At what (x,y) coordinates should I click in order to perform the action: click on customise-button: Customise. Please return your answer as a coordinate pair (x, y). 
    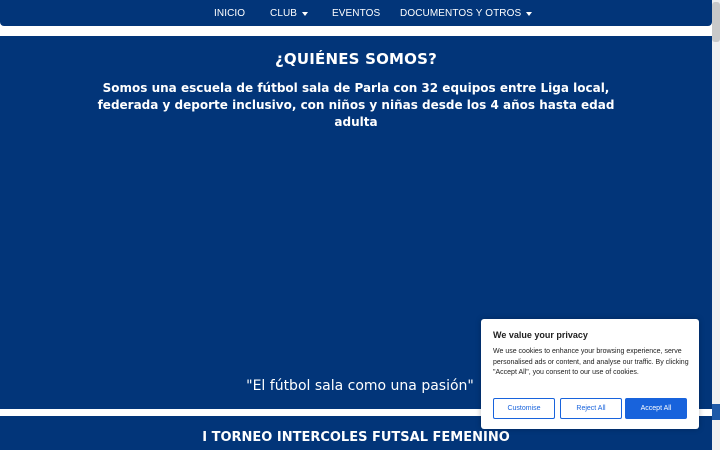
    Looking at the image, I should click on (524, 408).